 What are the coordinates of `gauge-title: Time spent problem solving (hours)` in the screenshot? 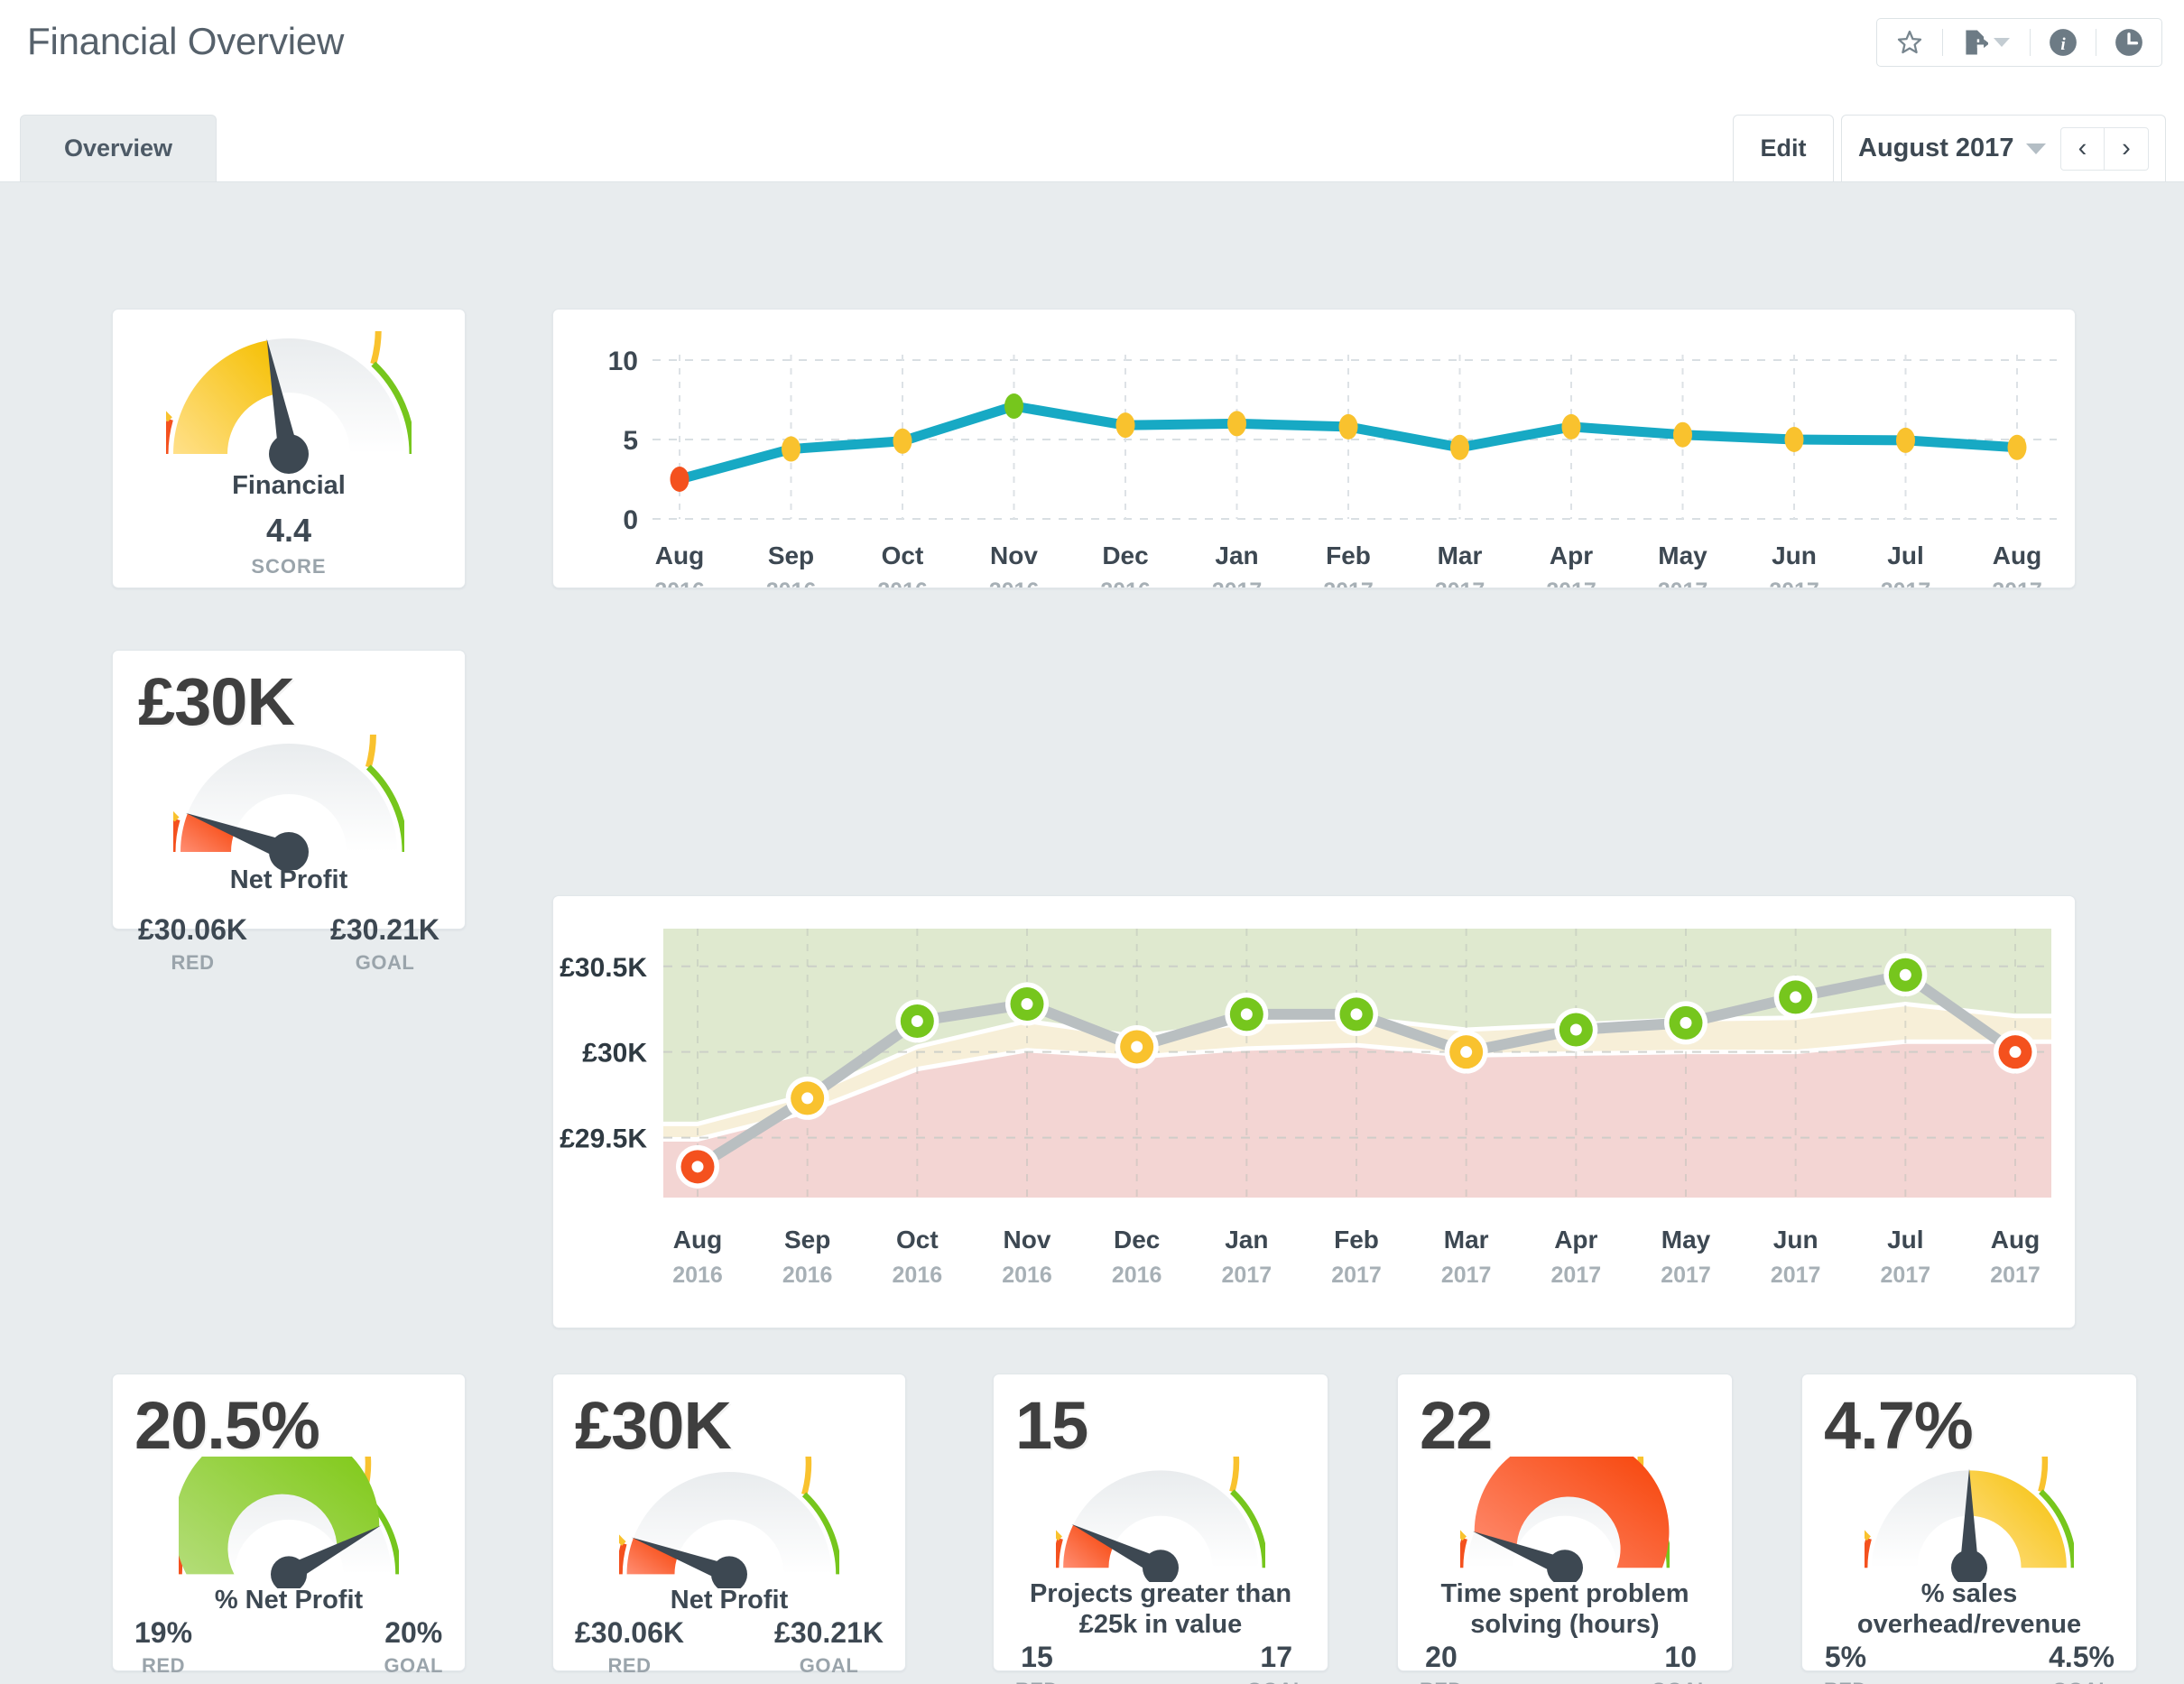 It's located at (1564, 1609).